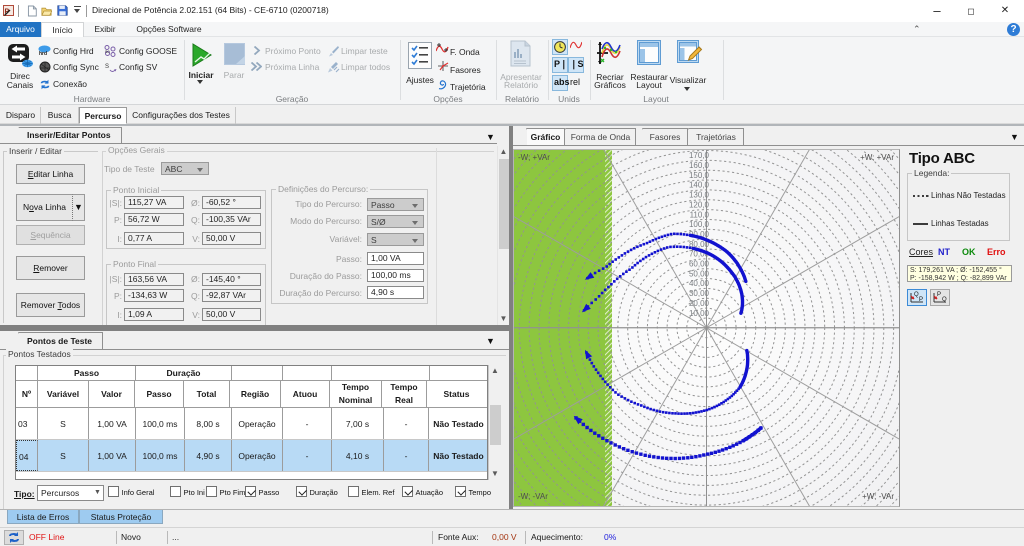 This screenshot has width=1024, height=546. Describe the element at coordinates (699, 264) in the screenshot. I see `svg-text: 60,00` at that location.